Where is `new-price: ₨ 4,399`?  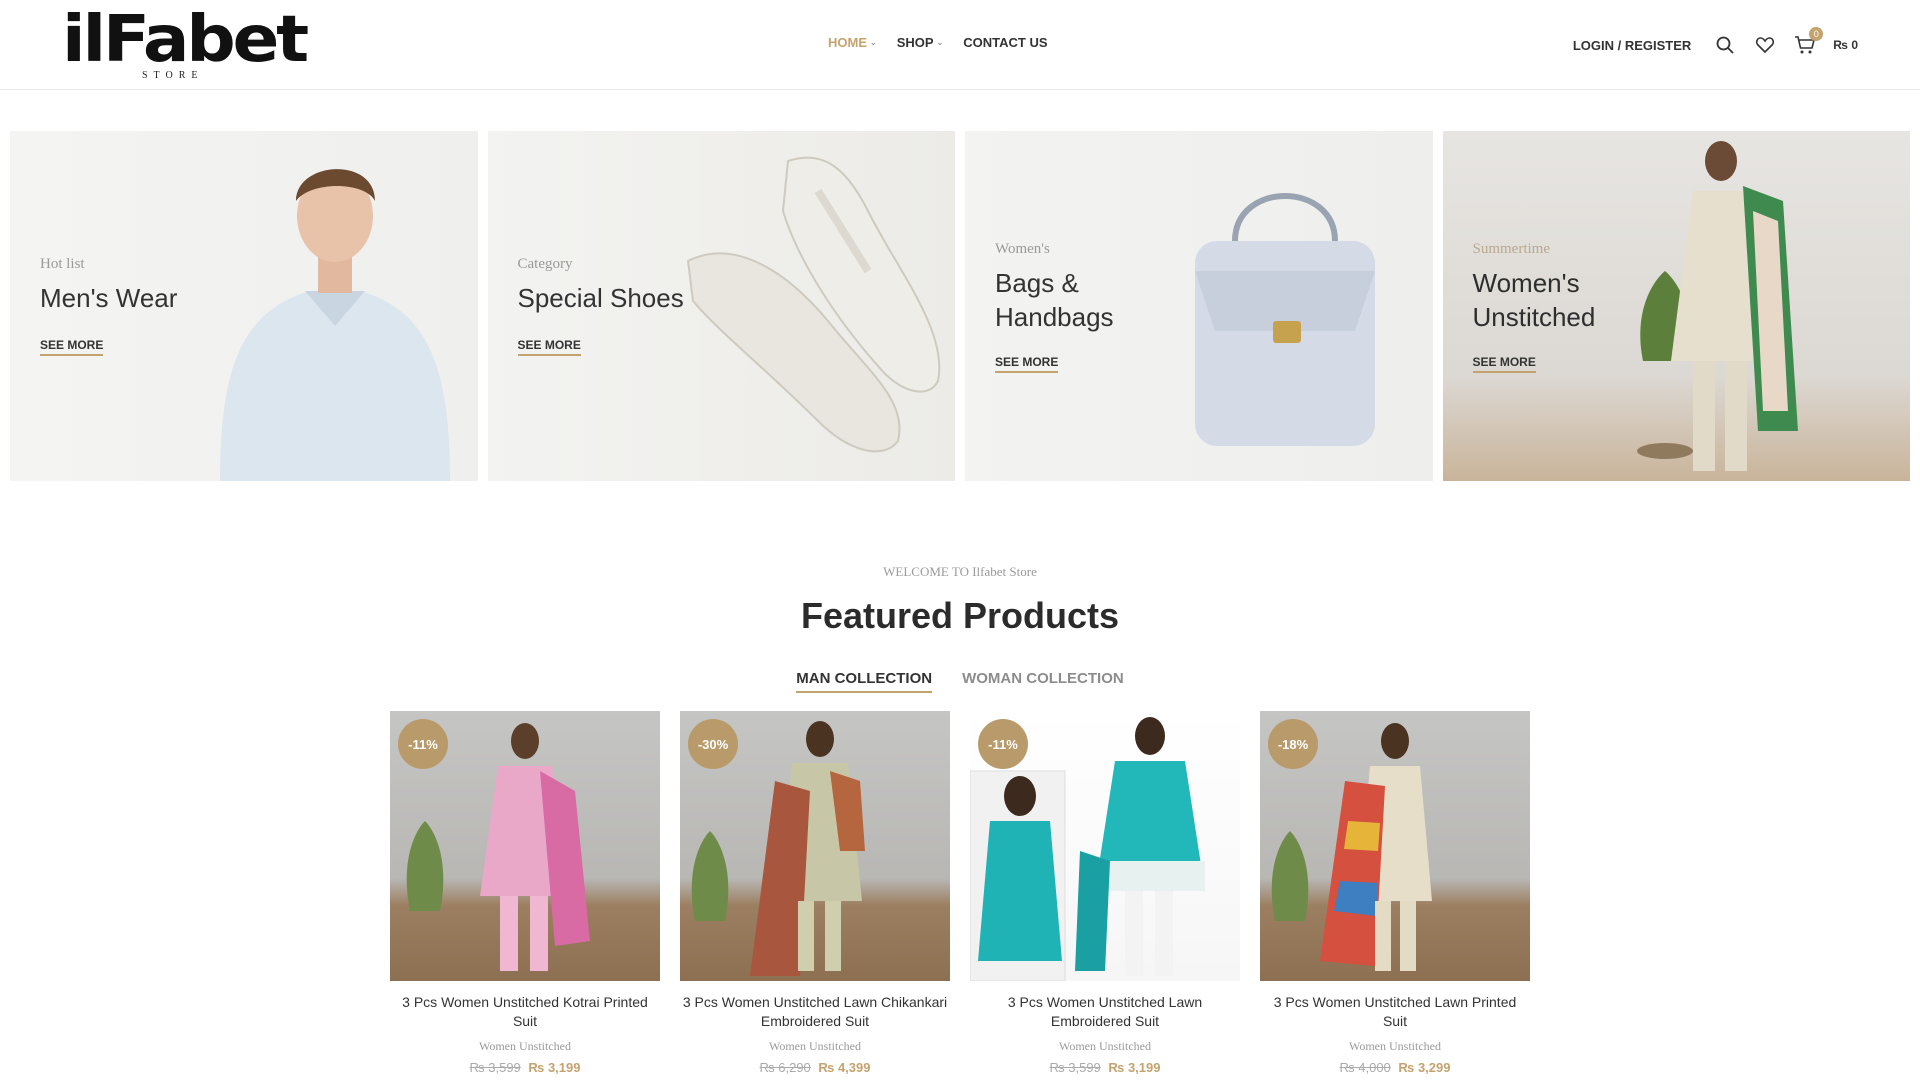
new-price: ₨ 4,399 is located at coordinates (844, 1067).